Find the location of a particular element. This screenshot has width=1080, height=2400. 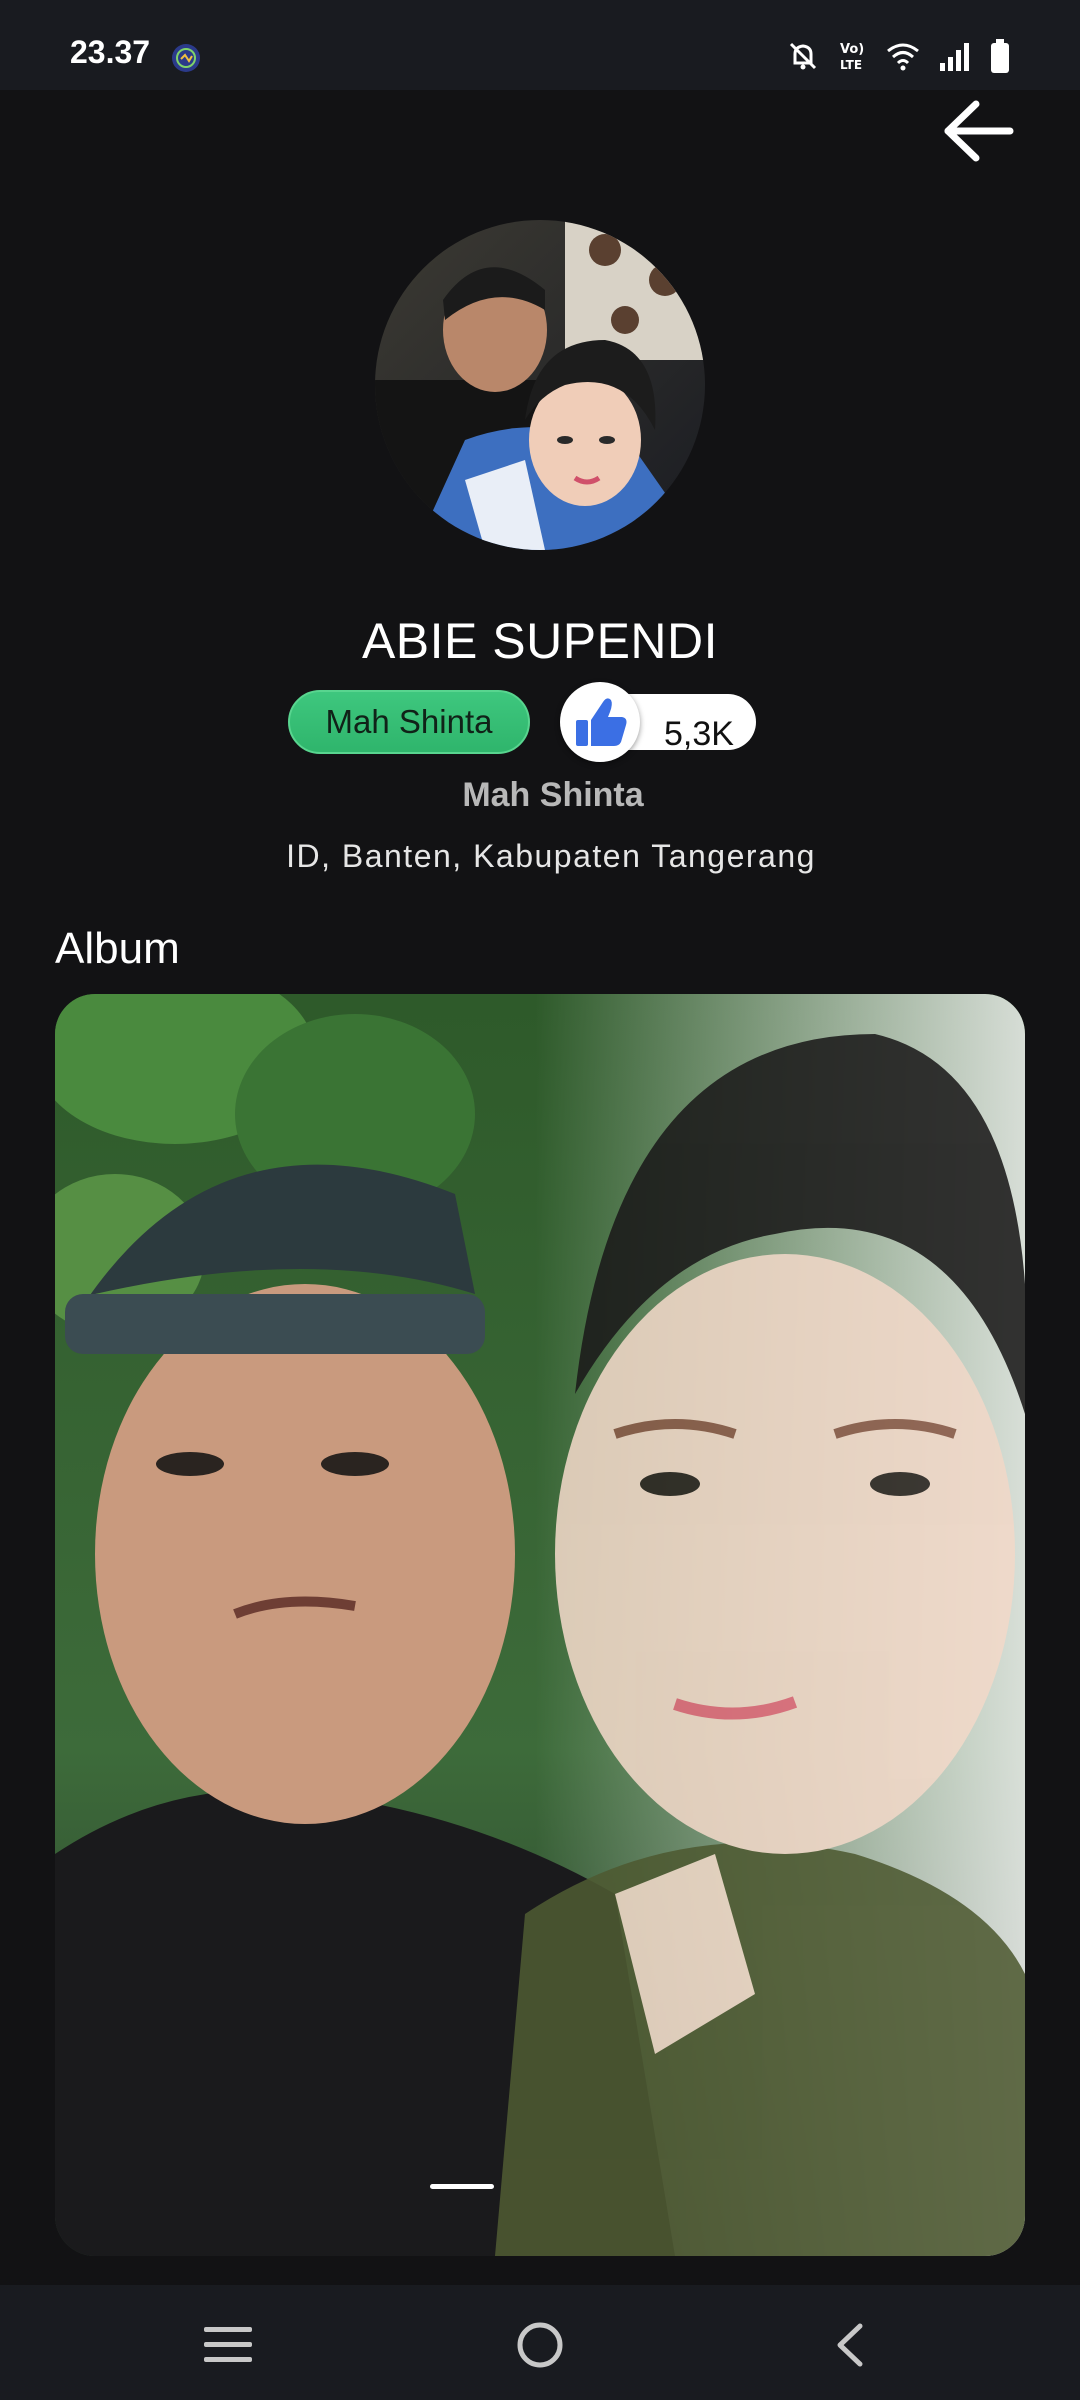

status-icons: Vo) LTE is located at coordinates (898, 56).